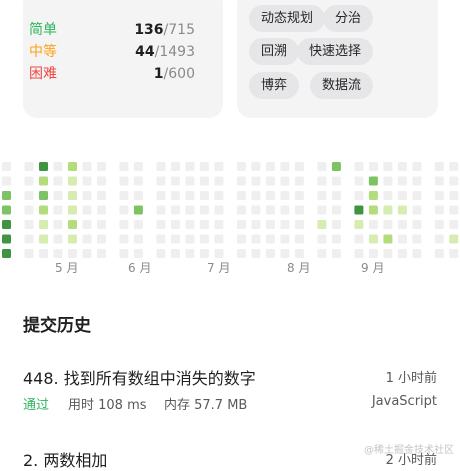  Describe the element at coordinates (107, 405) in the screenshot. I see `submission-runtime: 用时 108 ms` at that location.